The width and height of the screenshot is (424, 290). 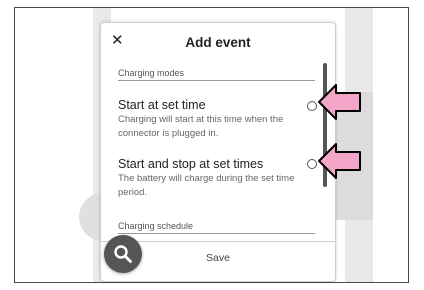 I want to click on option-title: Start and stop at set times, so click(x=191, y=164).